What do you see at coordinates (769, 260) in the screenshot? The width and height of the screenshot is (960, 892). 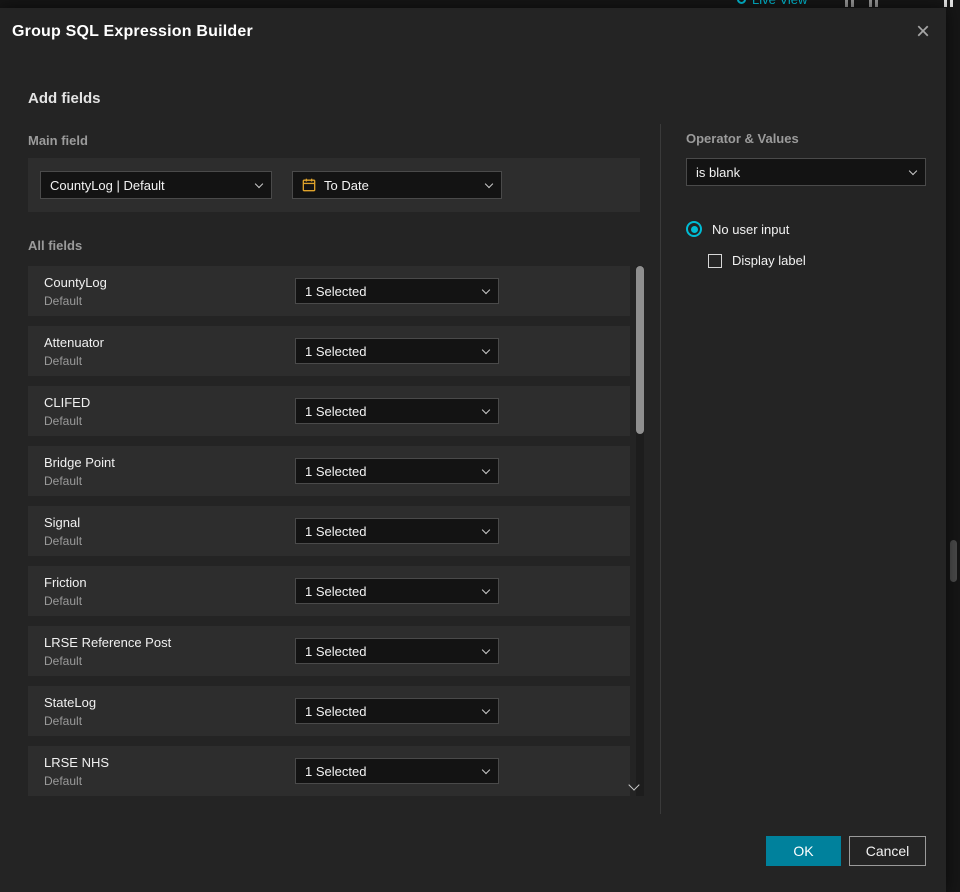 I see `display-label-label: Display label` at bounding box center [769, 260].